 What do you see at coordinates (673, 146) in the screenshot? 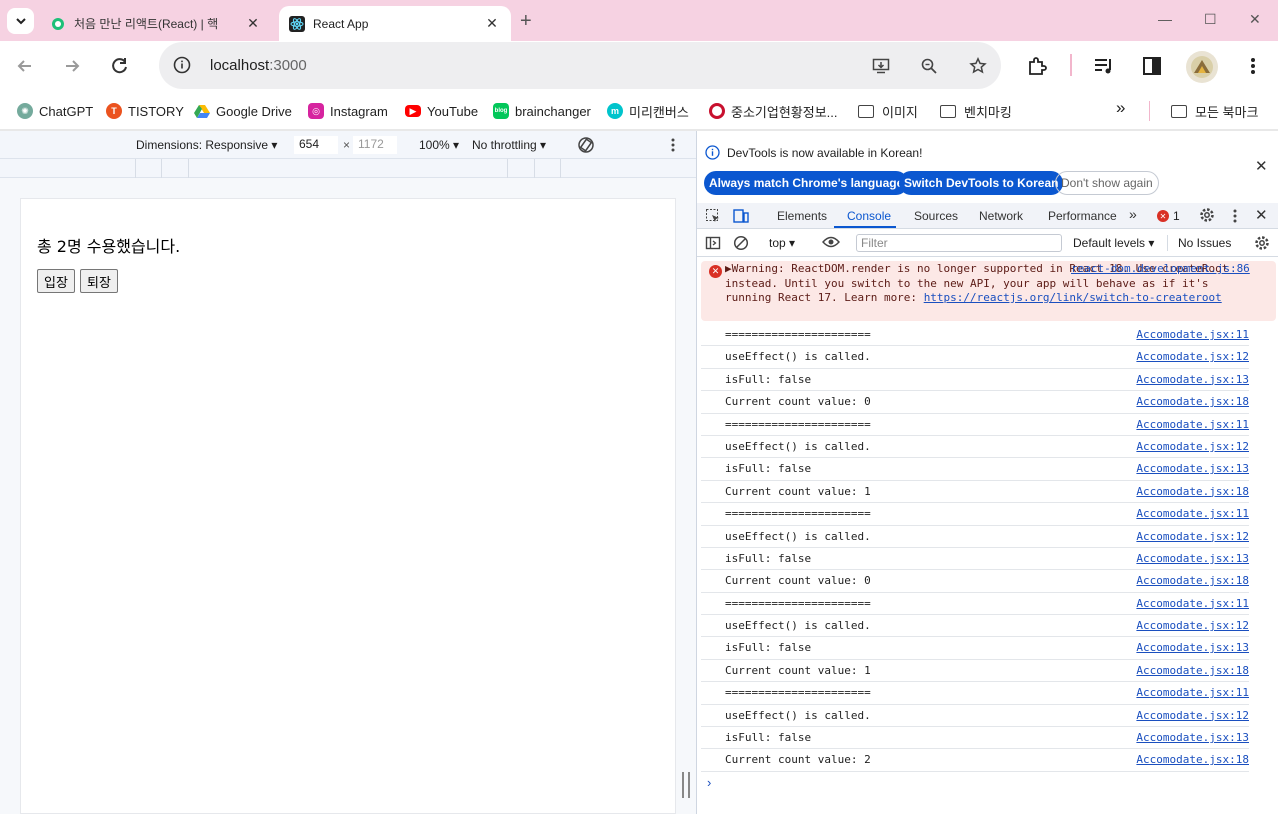
I see `more-options-icon` at bounding box center [673, 146].